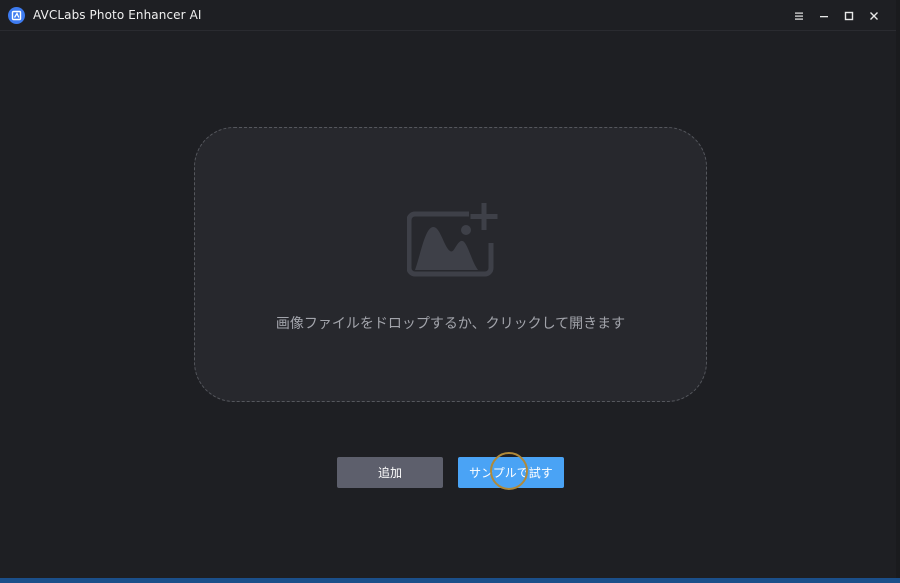  Describe the element at coordinates (452, 240) in the screenshot. I see `add-image-icon` at that location.